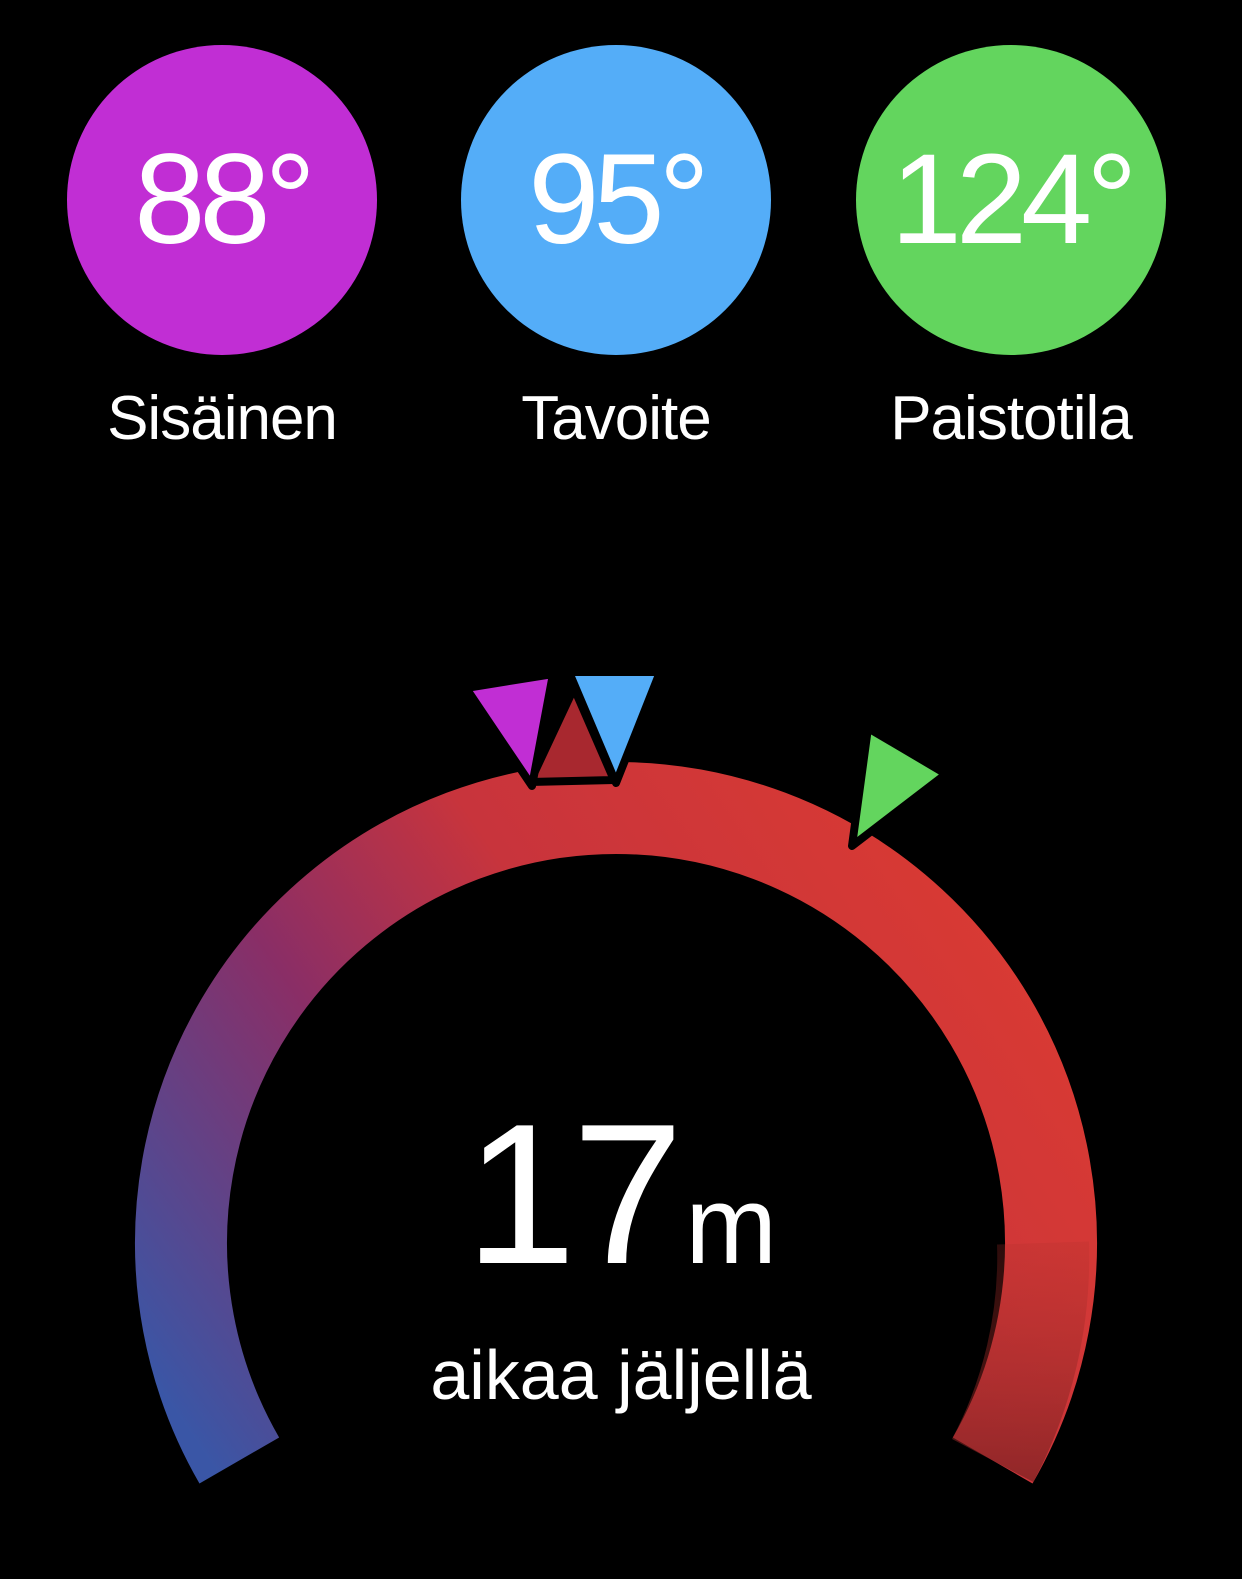  I want to click on internal-temp-label: Sisäinen, so click(222, 418).